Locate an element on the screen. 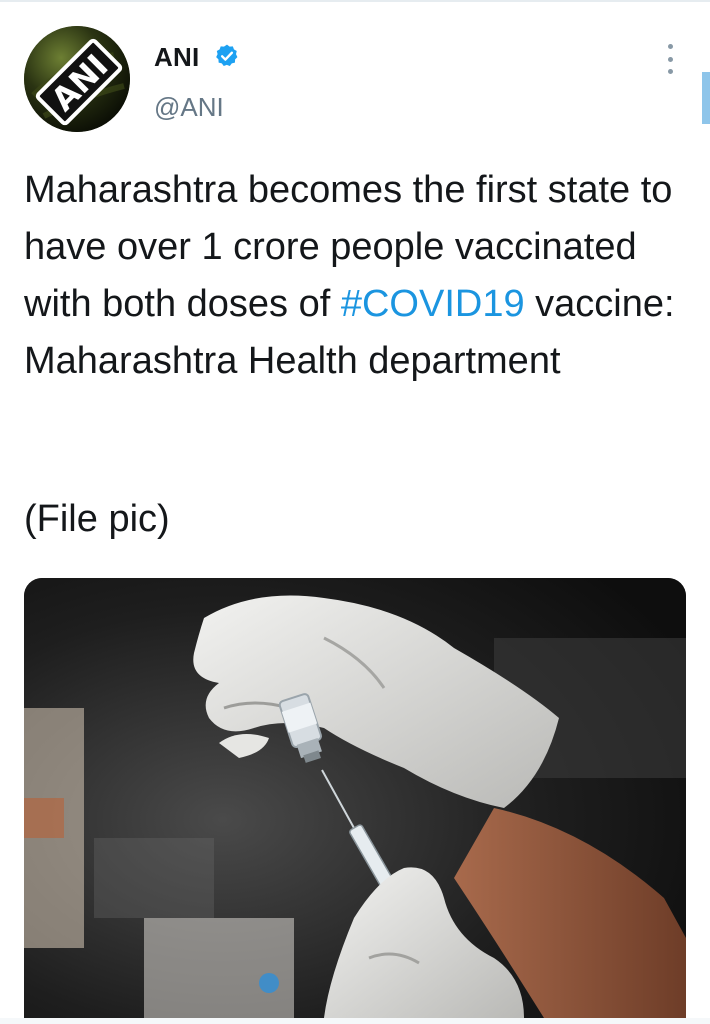 This screenshot has width=710, height=1024. author-handle: @ANI is located at coordinates (189, 107).